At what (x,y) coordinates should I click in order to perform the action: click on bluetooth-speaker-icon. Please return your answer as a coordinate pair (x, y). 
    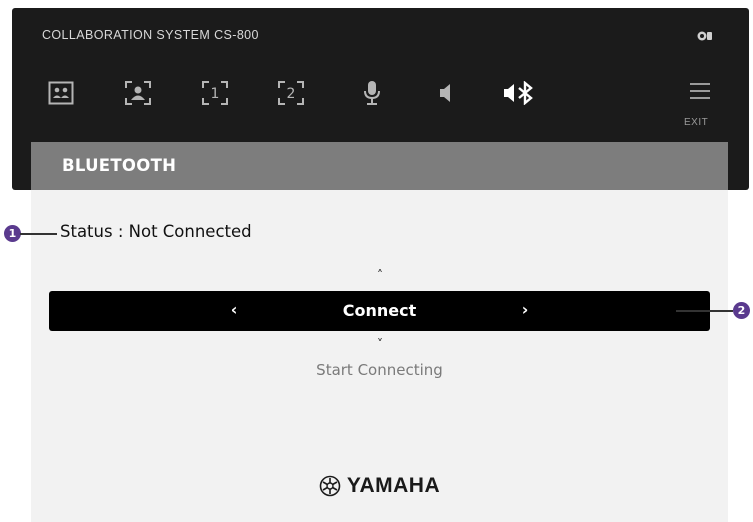
    Looking at the image, I should click on (519, 93).